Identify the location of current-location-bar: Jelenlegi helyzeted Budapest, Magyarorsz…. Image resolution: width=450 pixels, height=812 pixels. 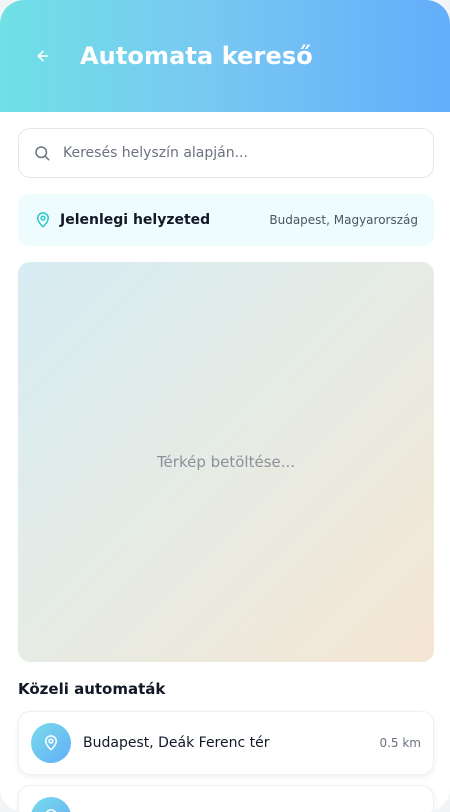
(226, 220).